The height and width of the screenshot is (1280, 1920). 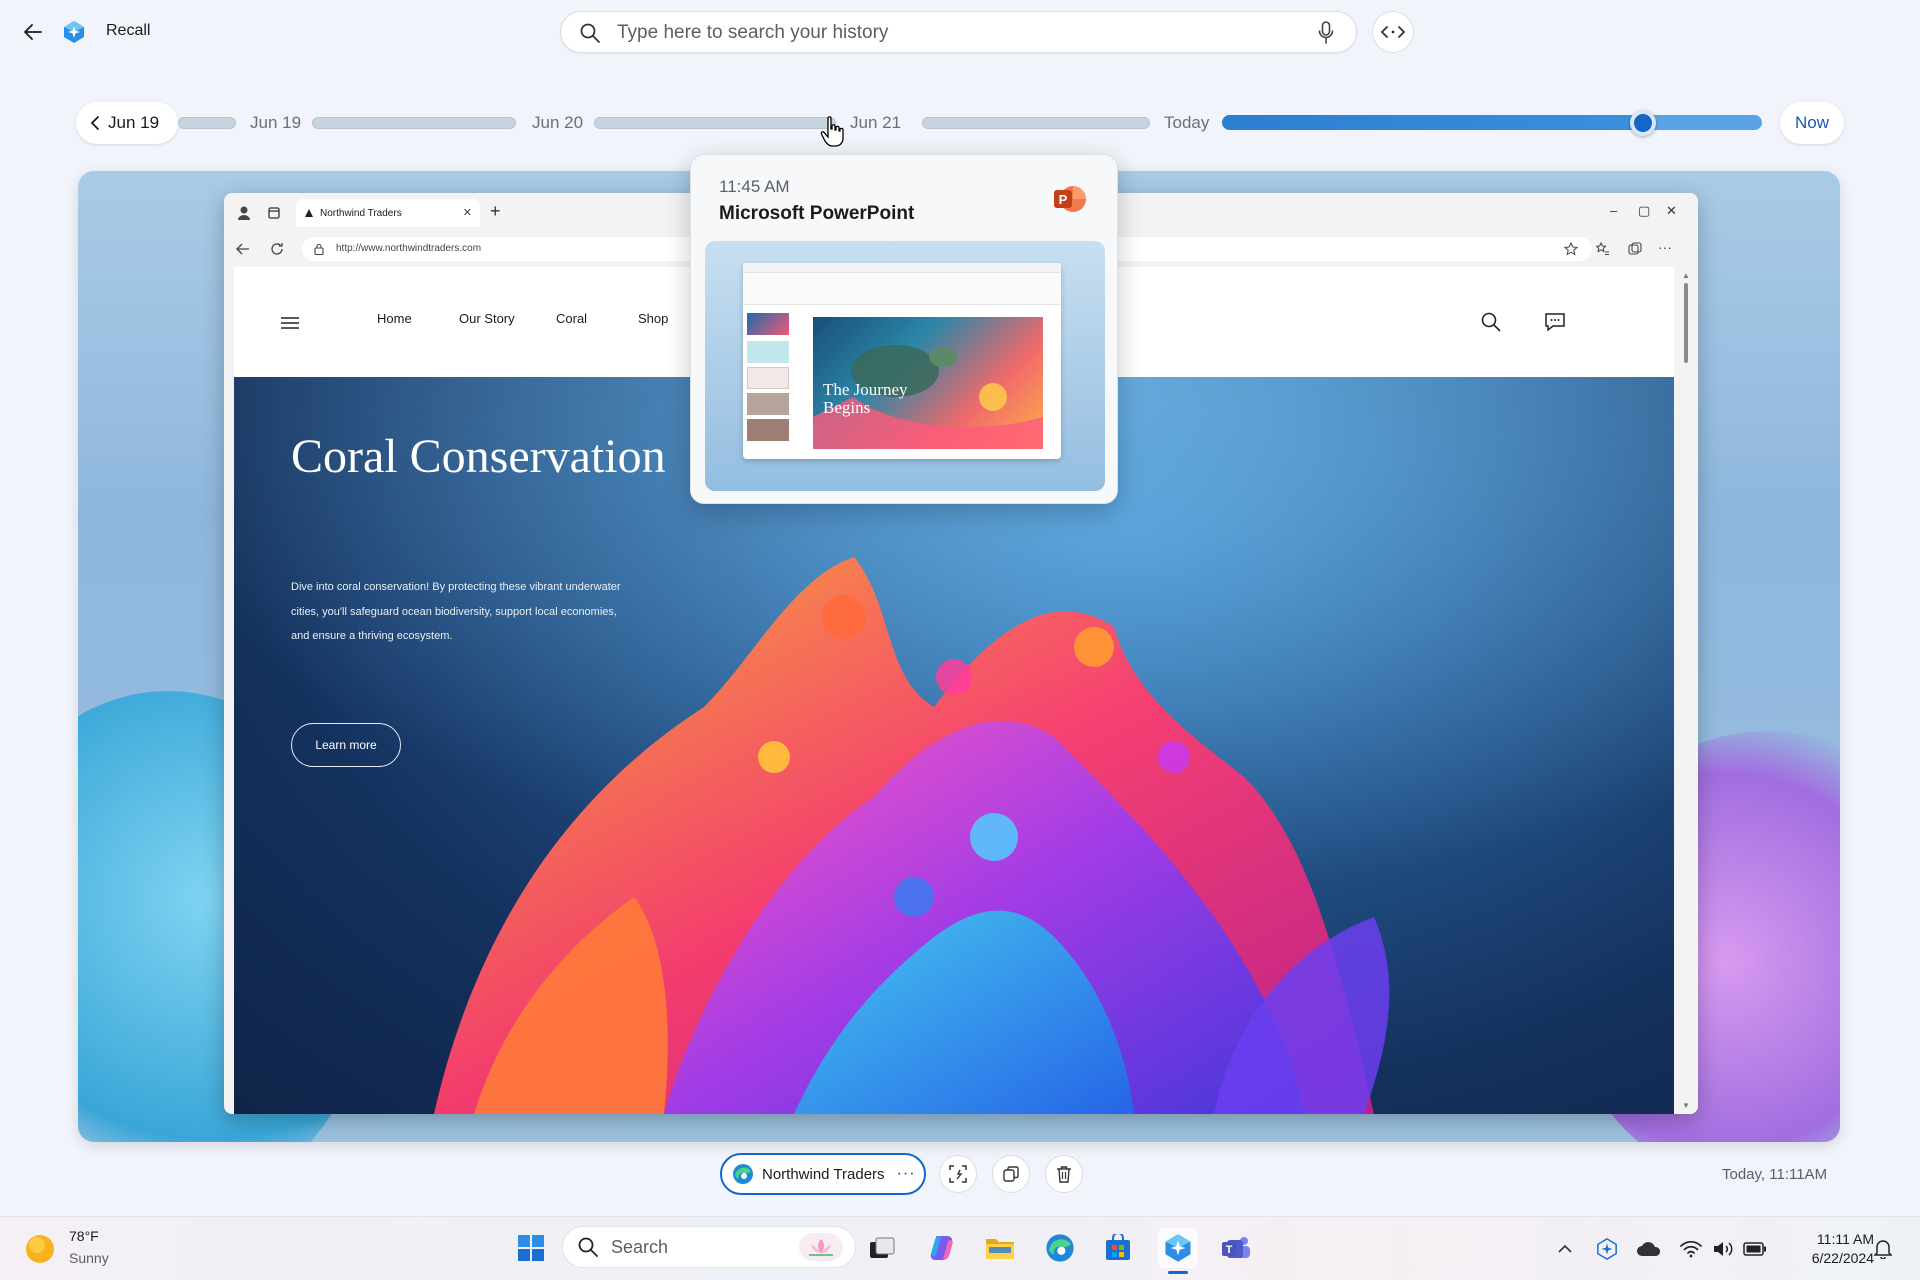 What do you see at coordinates (89, 1258) in the screenshot?
I see `weather-condition: Sunny` at bounding box center [89, 1258].